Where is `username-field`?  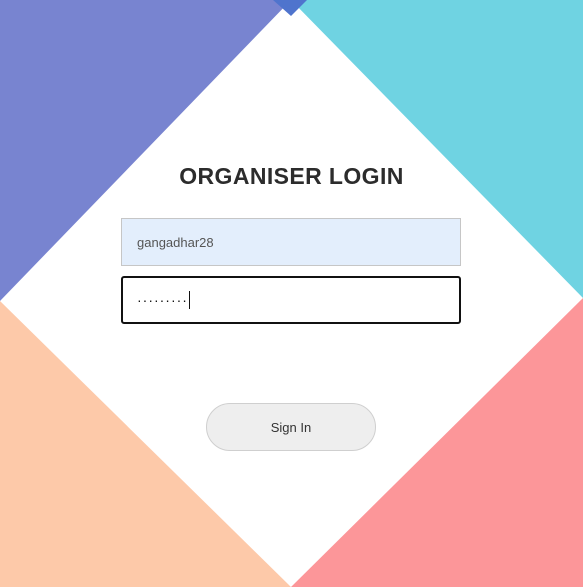 username-field is located at coordinates (291, 242).